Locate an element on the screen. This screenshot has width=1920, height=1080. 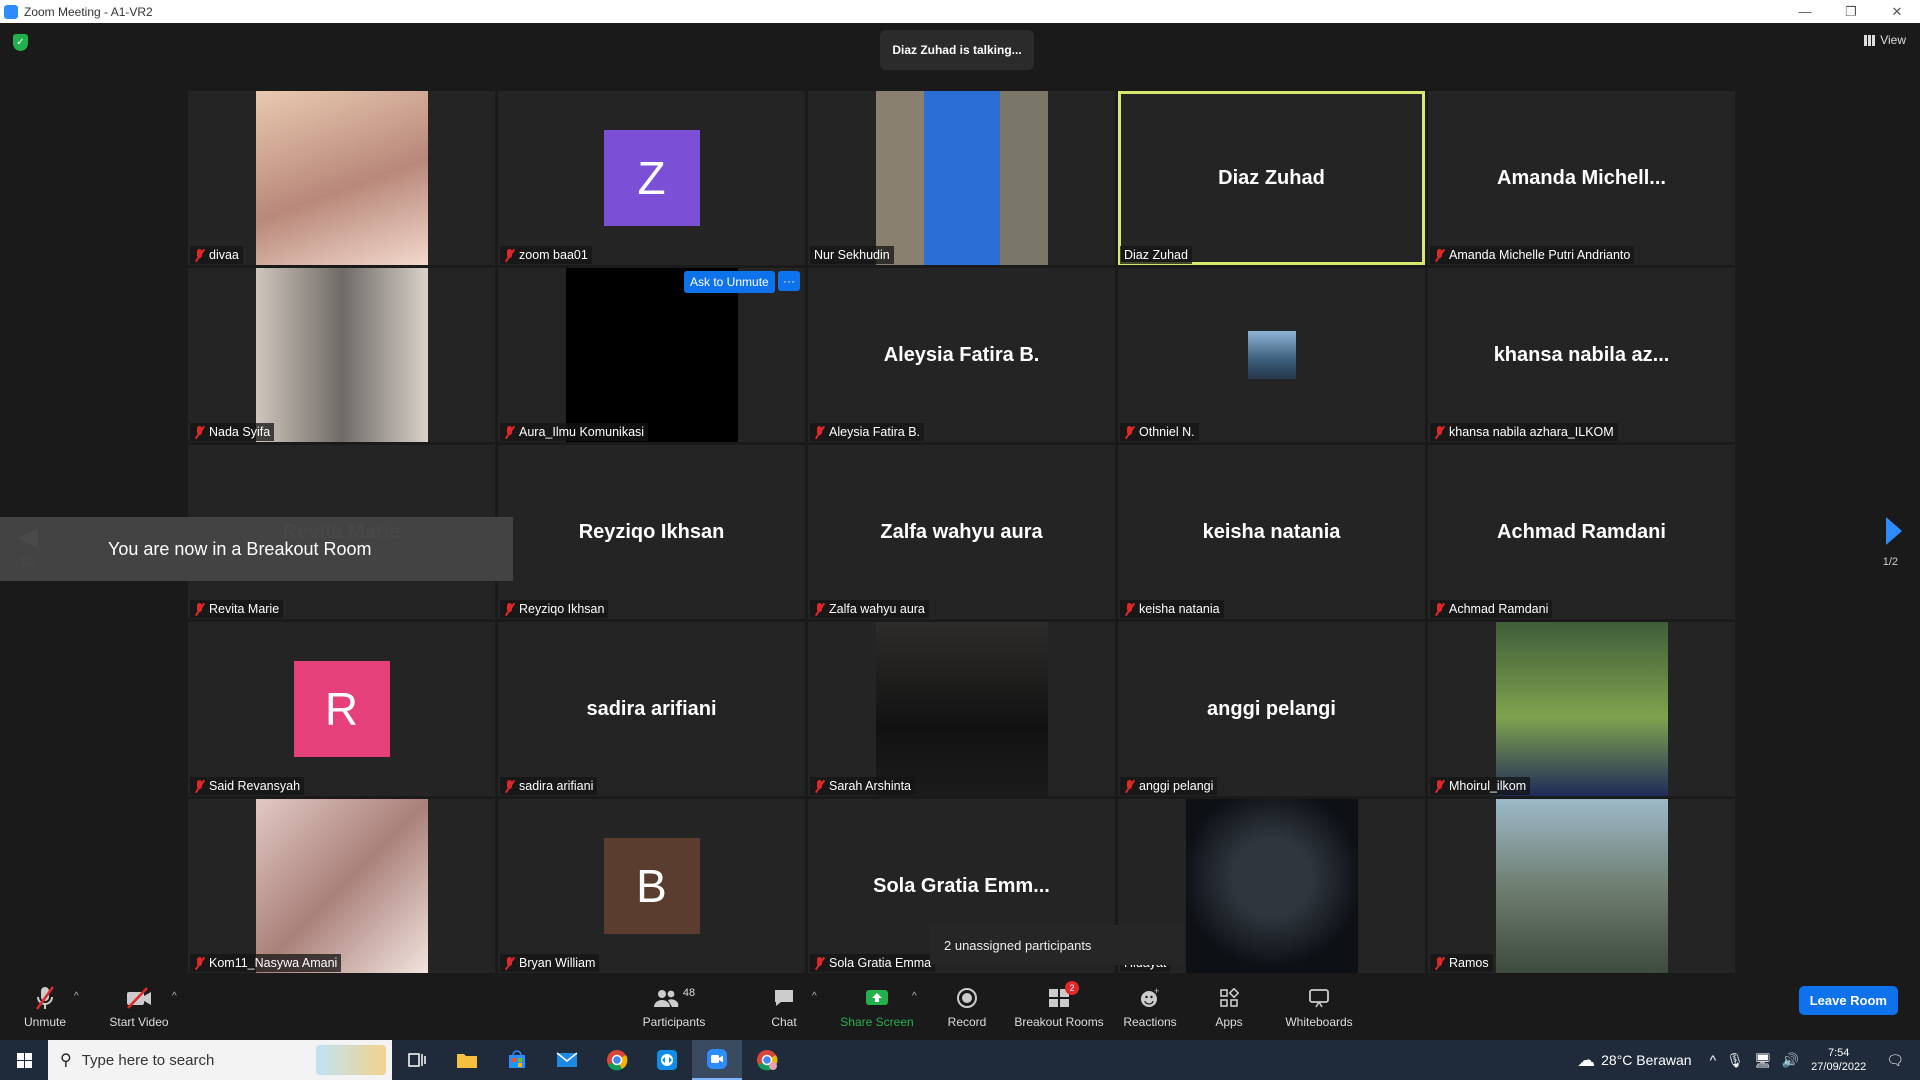
participant-tile: Zzoom baa01 is located at coordinates (651, 178).